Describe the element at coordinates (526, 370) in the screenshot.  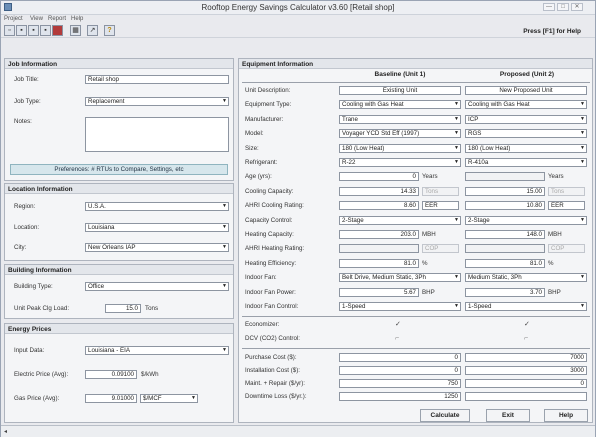
I see `proposed-cost-input: 3000` at that location.